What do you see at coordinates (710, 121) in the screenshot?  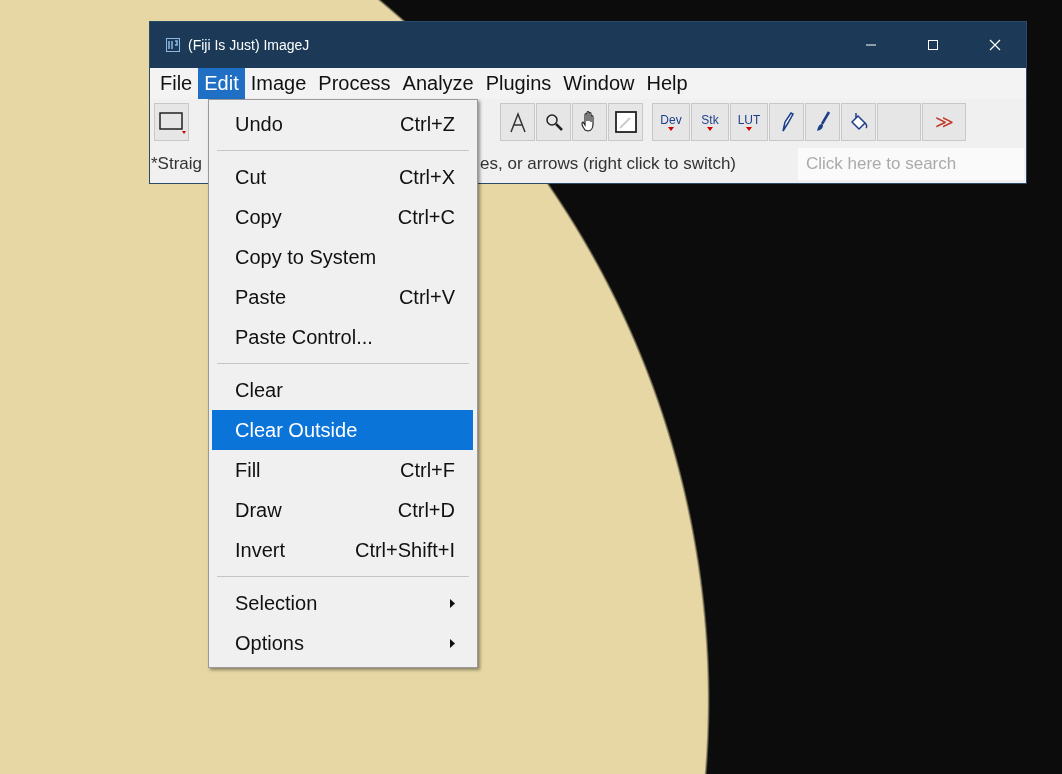 I see `stk-menu-button: Stk` at bounding box center [710, 121].